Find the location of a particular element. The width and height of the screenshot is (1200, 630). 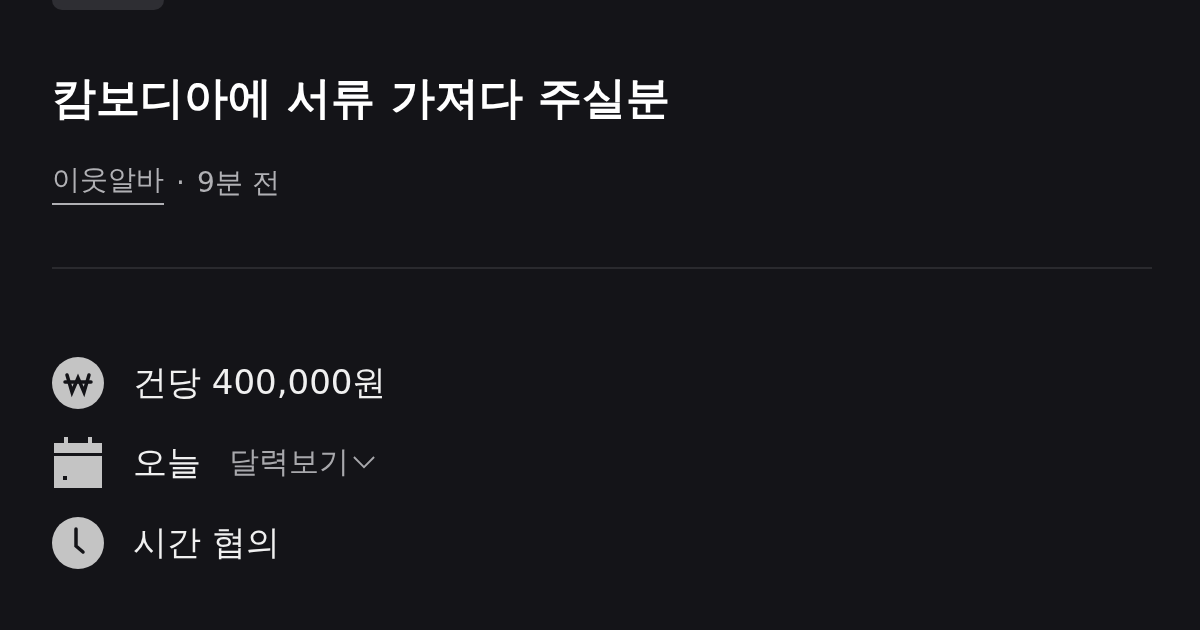

post-time: 9분 전 is located at coordinates (238, 182).